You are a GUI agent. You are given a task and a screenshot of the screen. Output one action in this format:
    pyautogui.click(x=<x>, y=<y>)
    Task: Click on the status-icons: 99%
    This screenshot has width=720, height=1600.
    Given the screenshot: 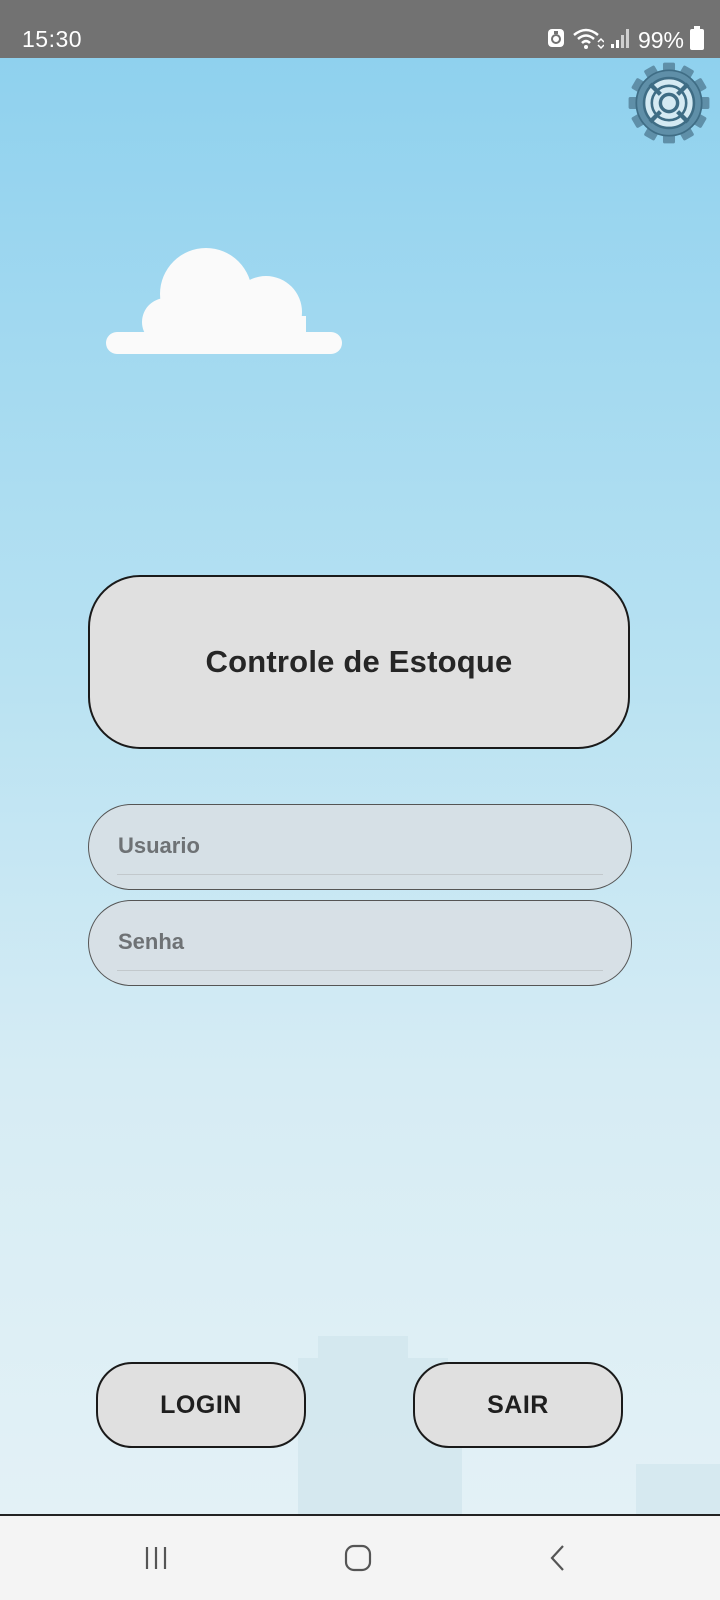 What is the action you would take?
    pyautogui.click(x=625, y=40)
    